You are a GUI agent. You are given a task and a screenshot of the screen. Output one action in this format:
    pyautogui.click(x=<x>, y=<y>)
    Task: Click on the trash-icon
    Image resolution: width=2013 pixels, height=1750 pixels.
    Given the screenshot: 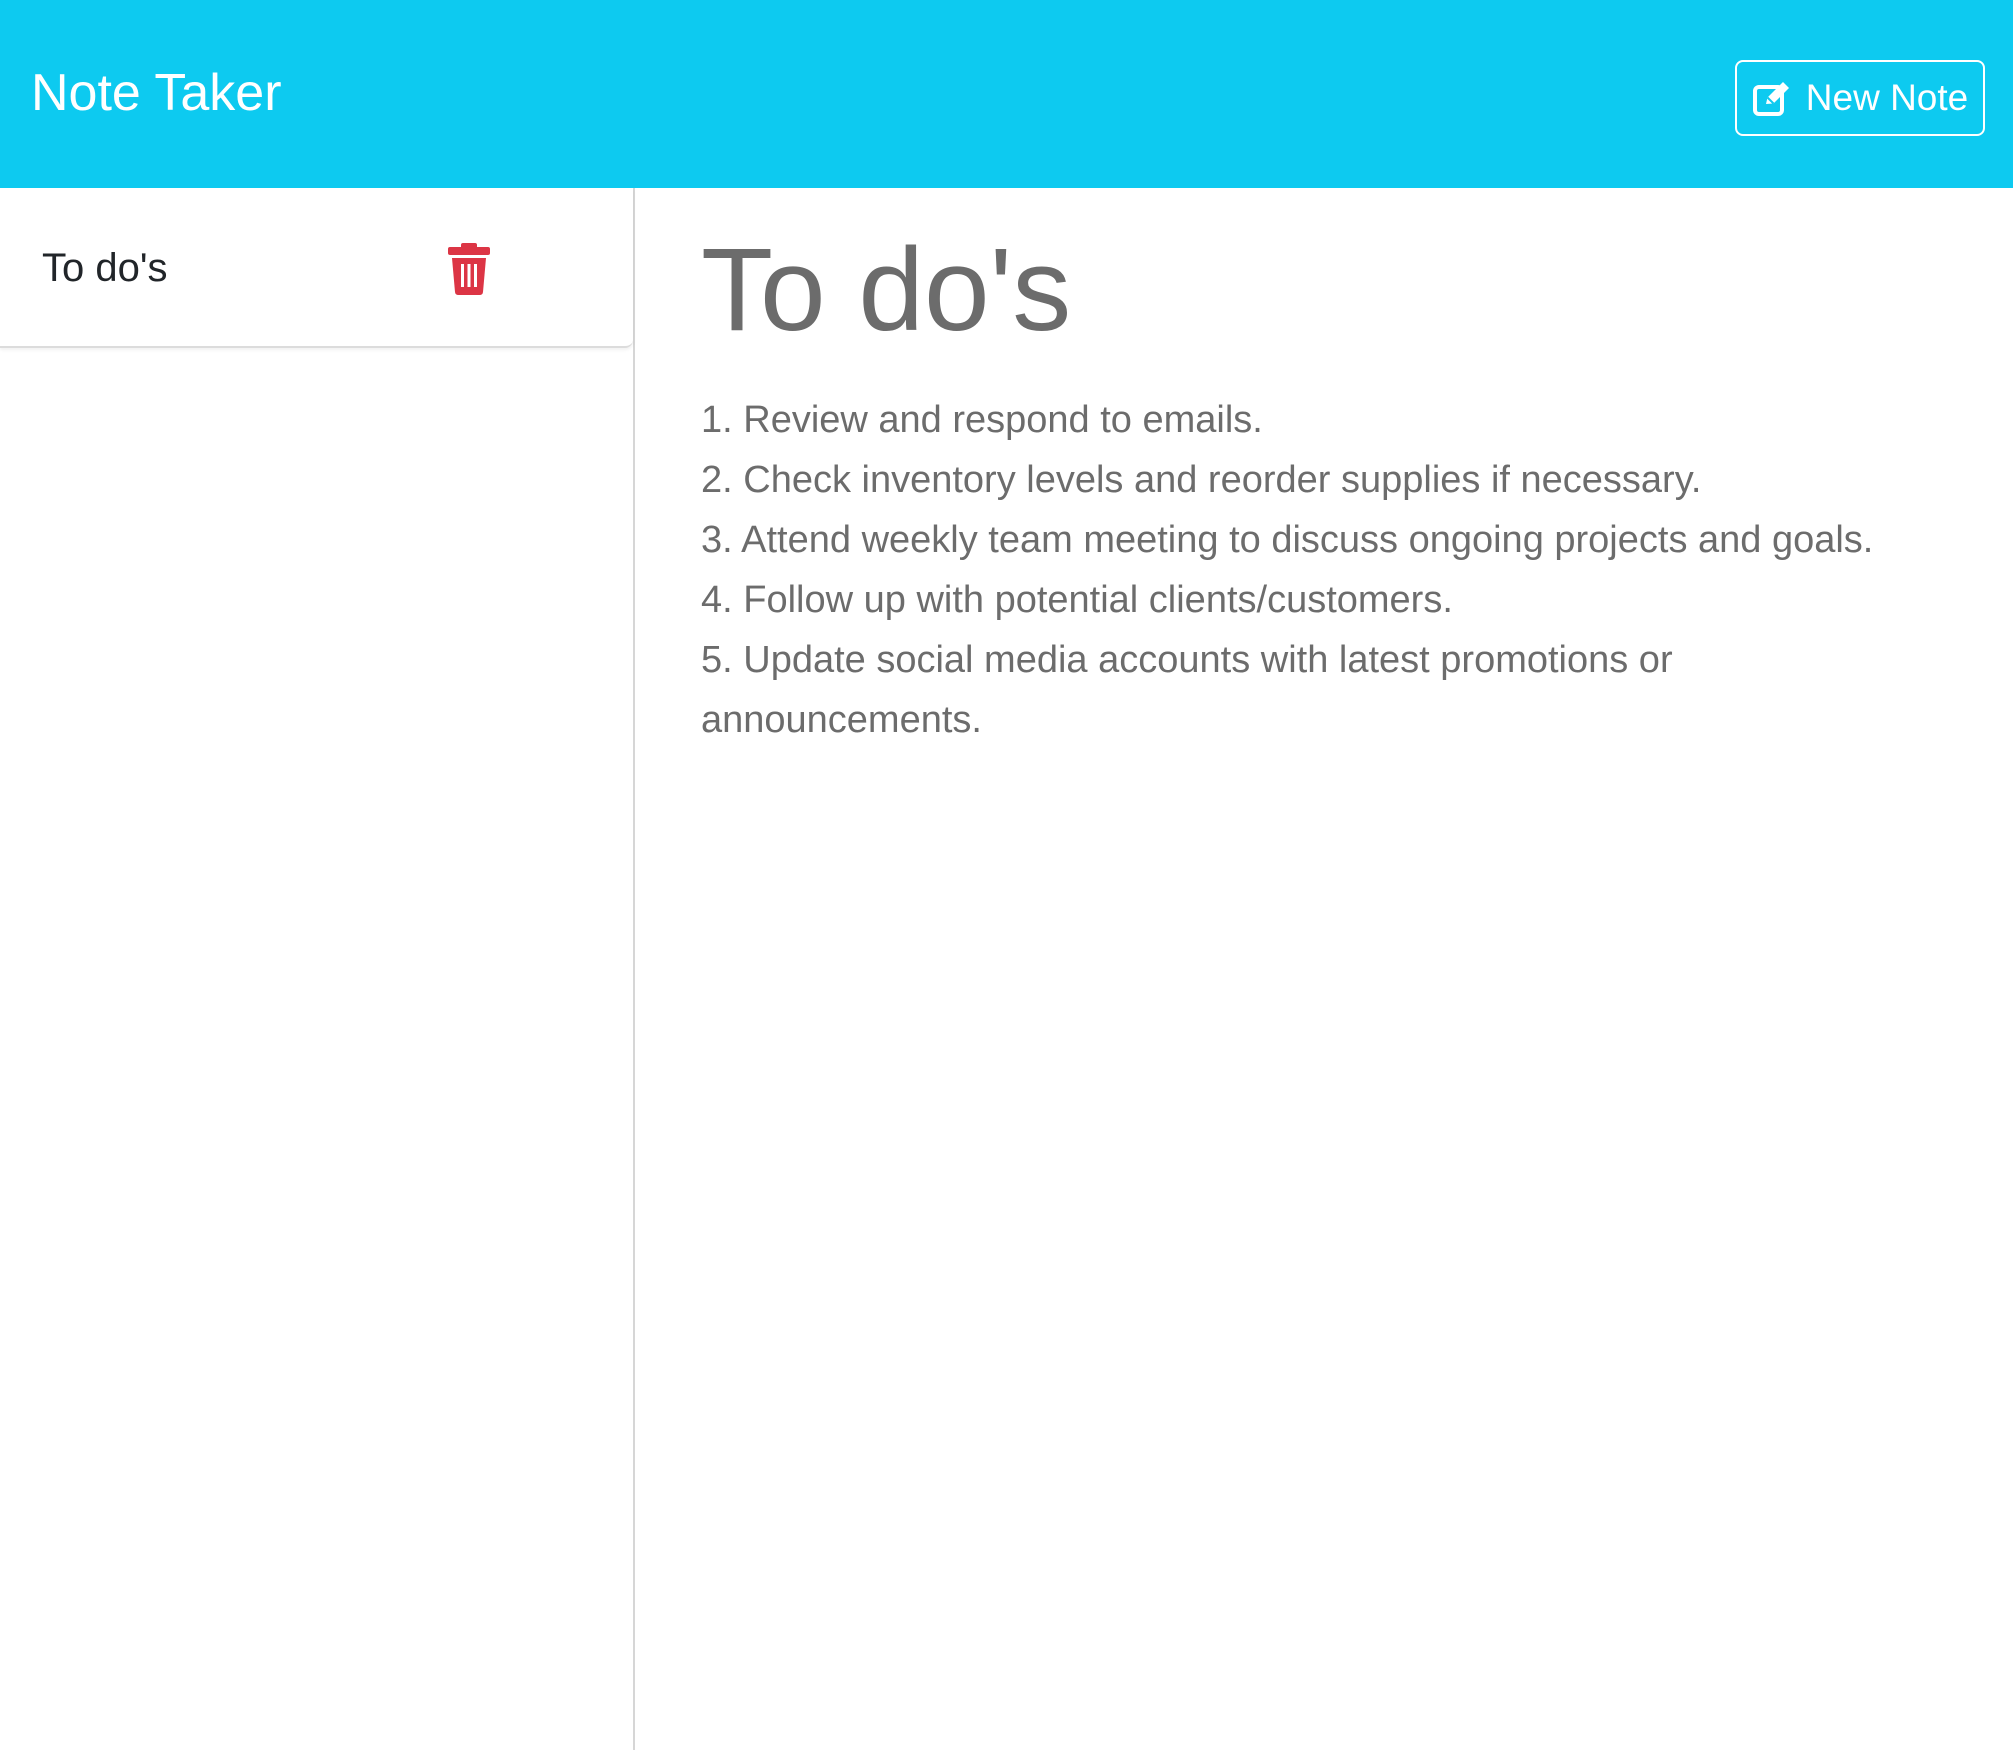 What is the action you would take?
    pyautogui.click(x=469, y=269)
    